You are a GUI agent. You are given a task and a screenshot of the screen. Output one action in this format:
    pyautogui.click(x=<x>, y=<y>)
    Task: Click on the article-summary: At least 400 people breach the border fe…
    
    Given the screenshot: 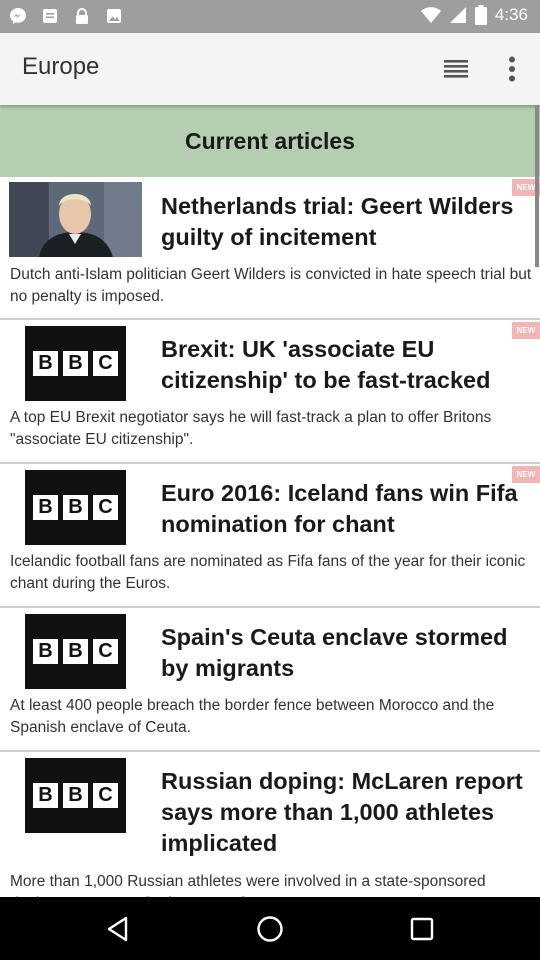 What is the action you would take?
    pyautogui.click(x=252, y=716)
    